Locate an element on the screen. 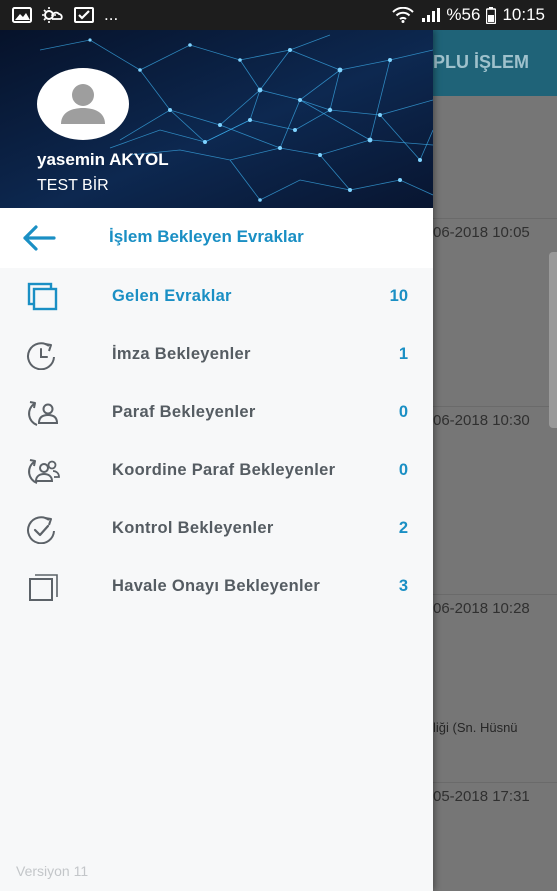 The width and height of the screenshot is (557, 891). user-organization: TEST BİR is located at coordinates (73, 185).